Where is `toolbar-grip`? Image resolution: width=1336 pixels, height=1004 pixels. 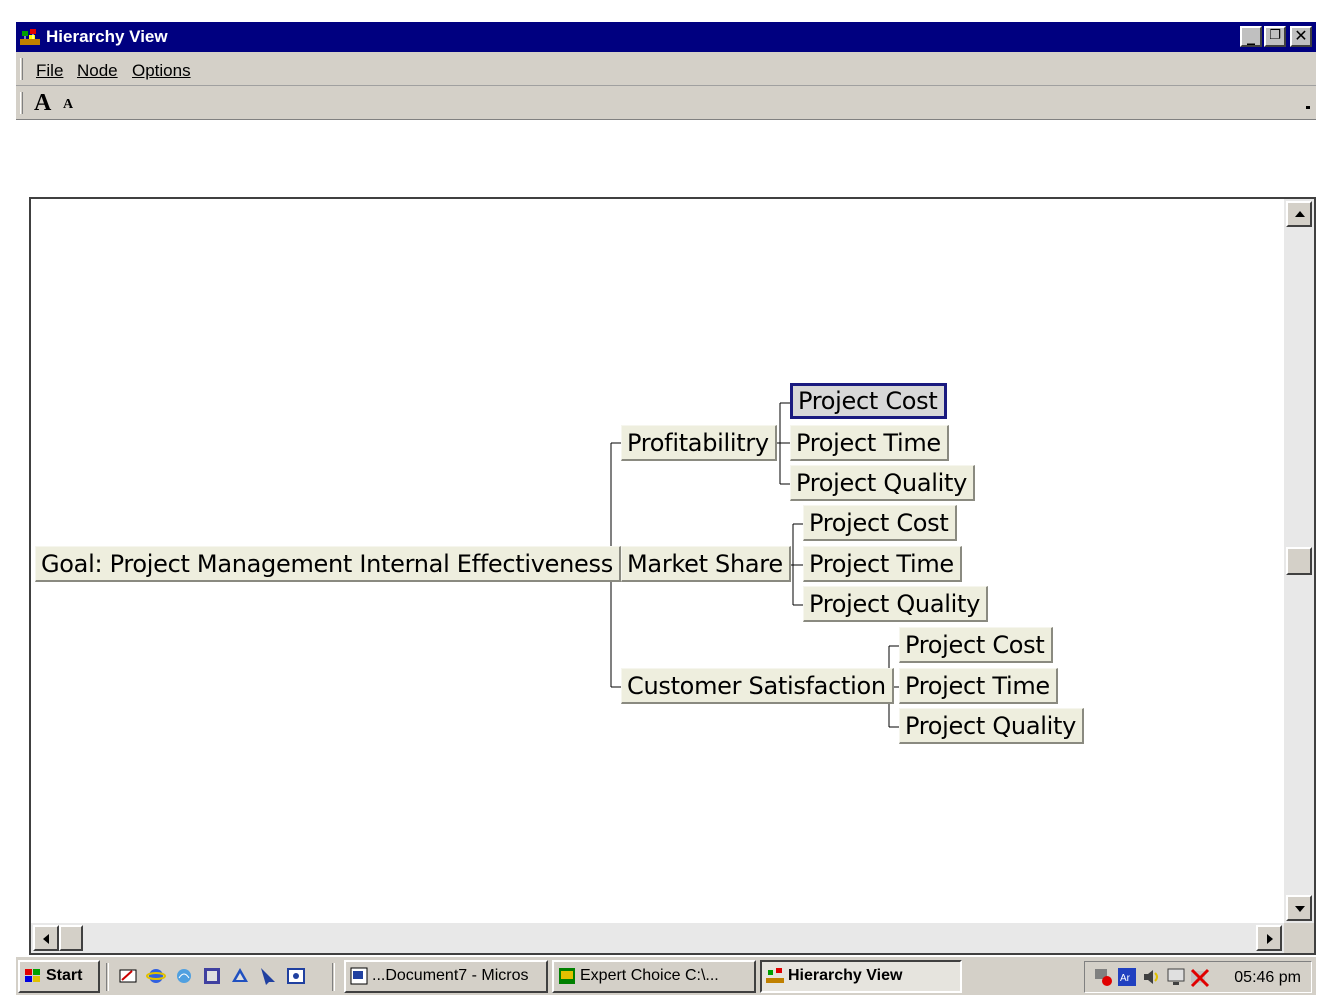 toolbar-grip is located at coordinates (21, 103).